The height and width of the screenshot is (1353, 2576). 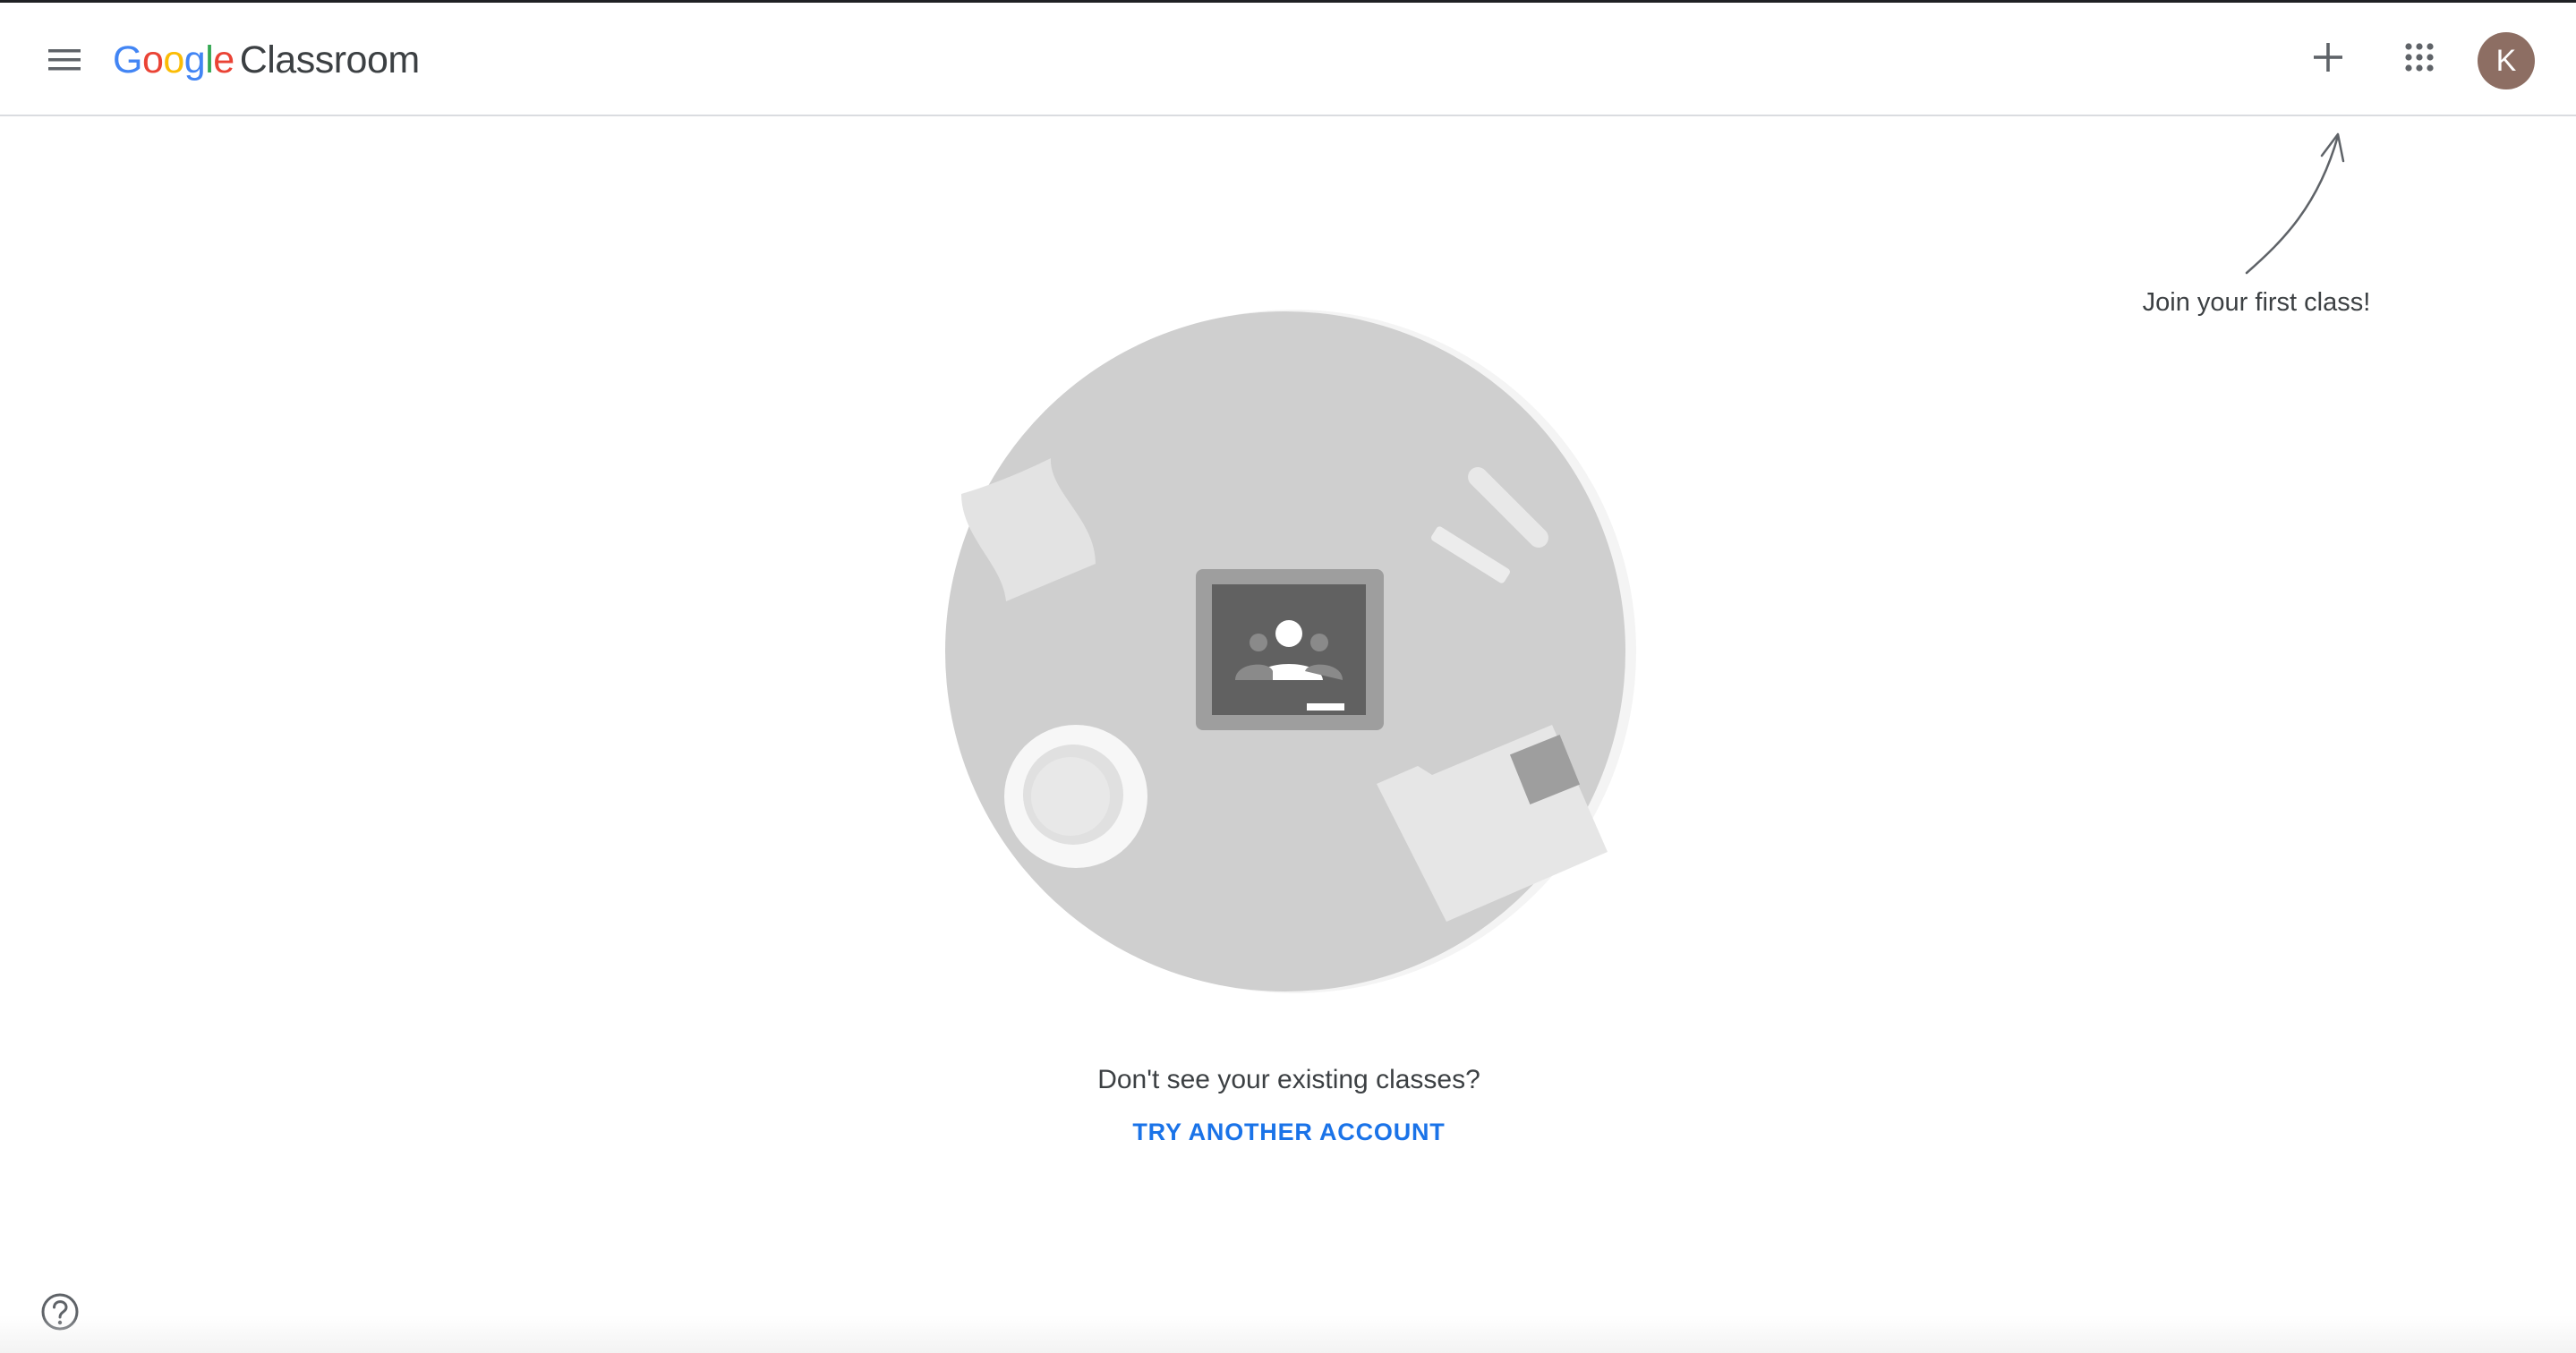 I want to click on google-wordmark: Google, so click(x=174, y=60).